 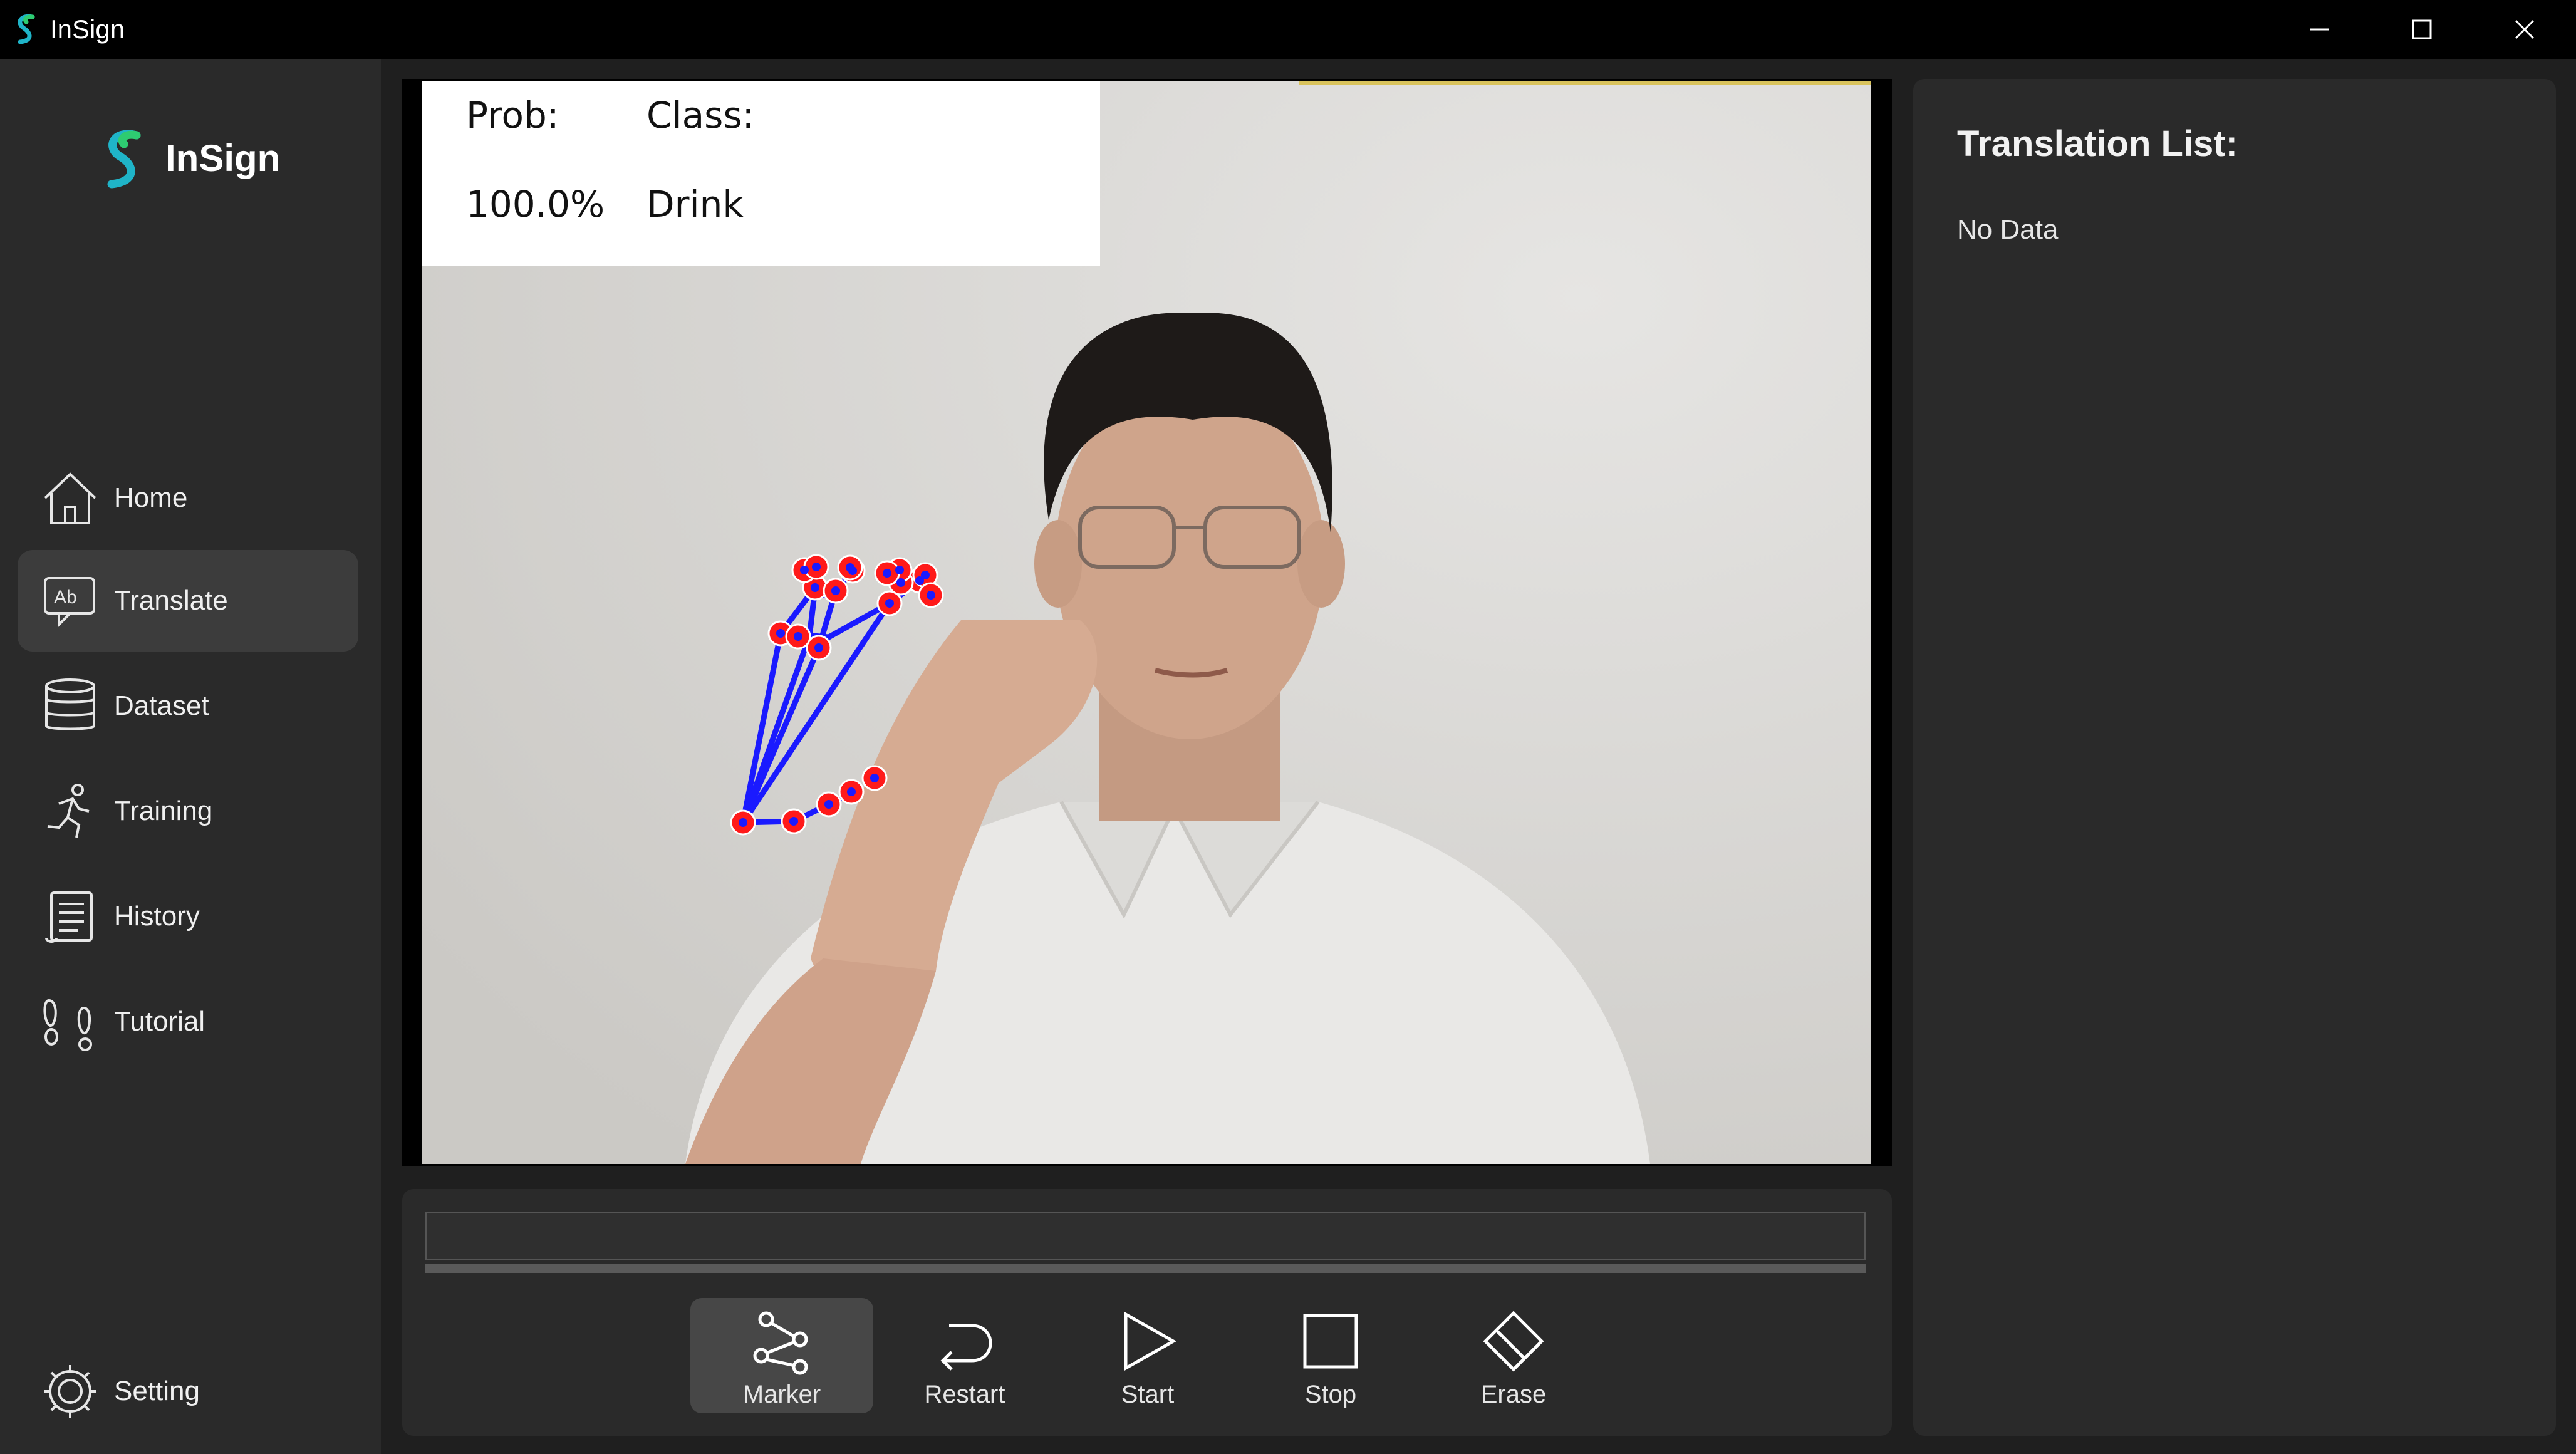 I want to click on stop-label: Stop, so click(x=1330, y=1394).